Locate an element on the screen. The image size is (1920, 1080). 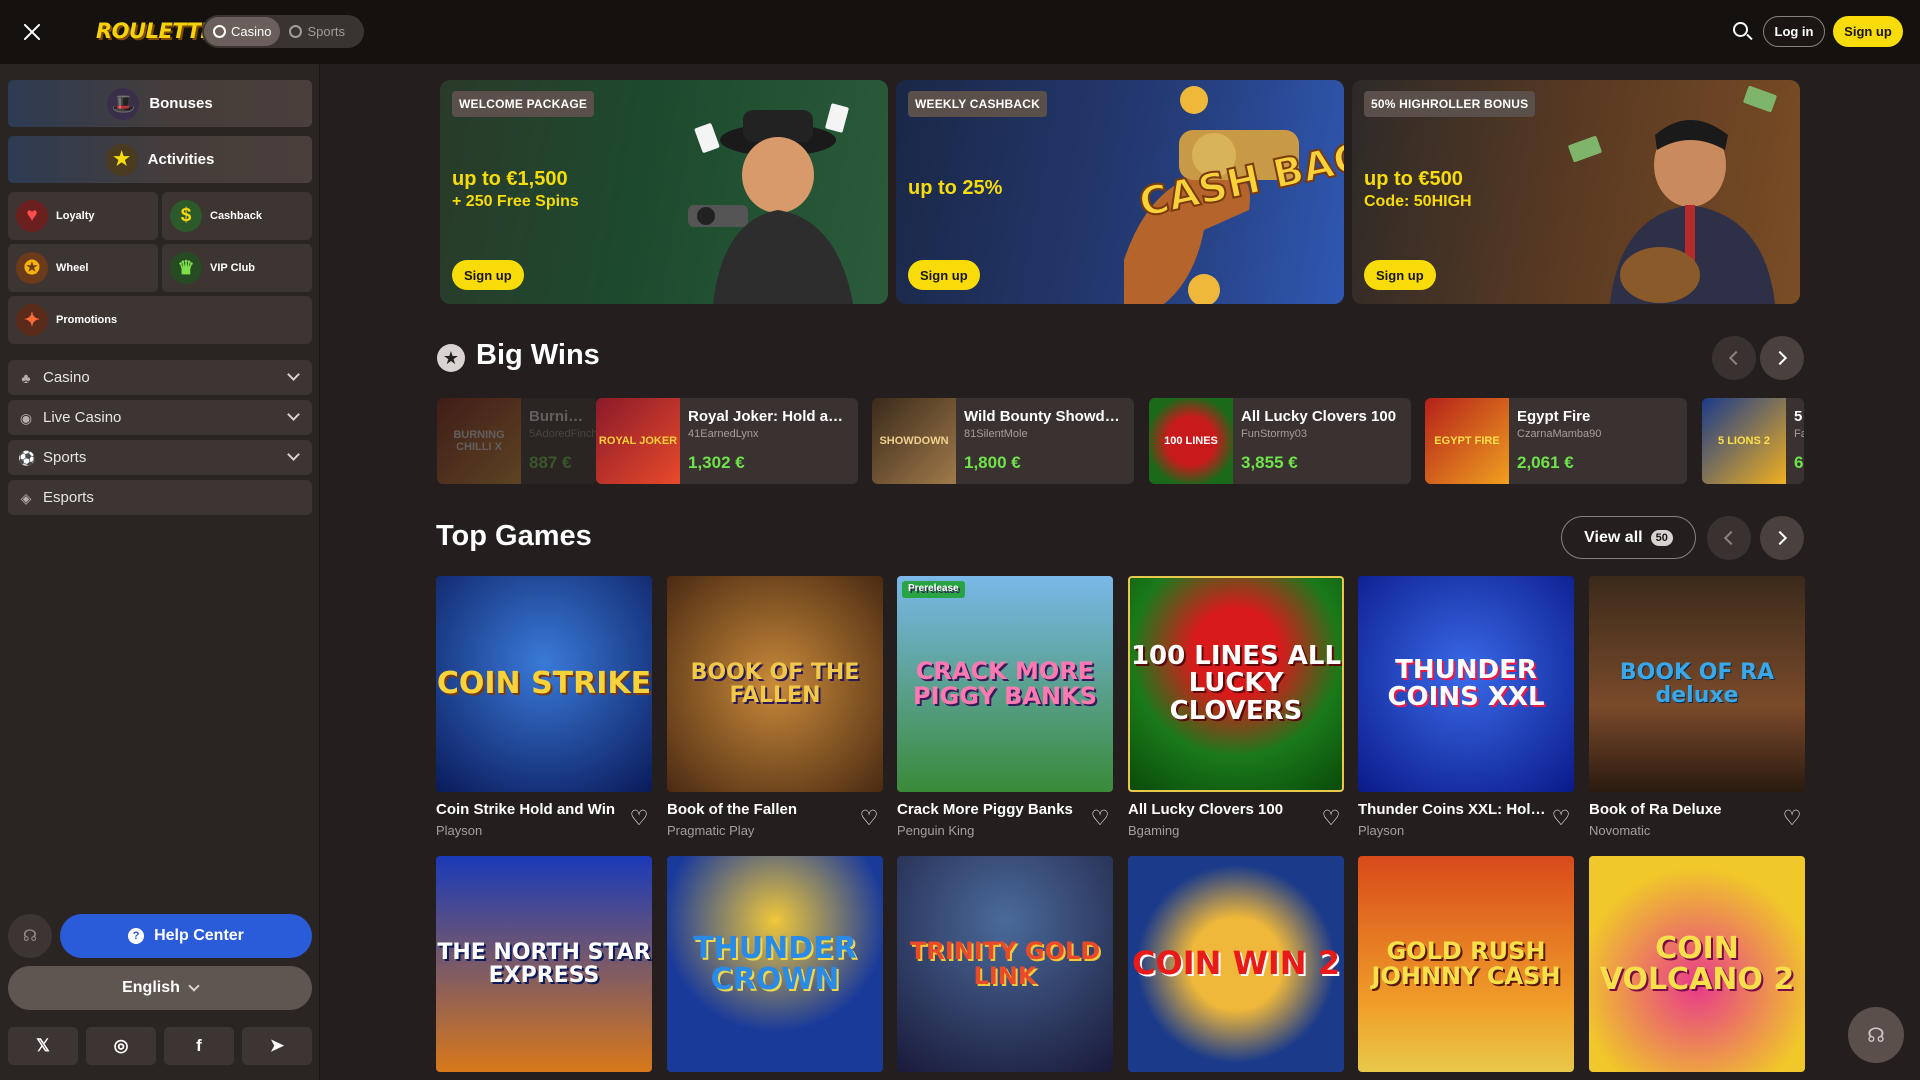
sidebar-item-loyalty: ♥ Loyalty is located at coordinates (83, 216).